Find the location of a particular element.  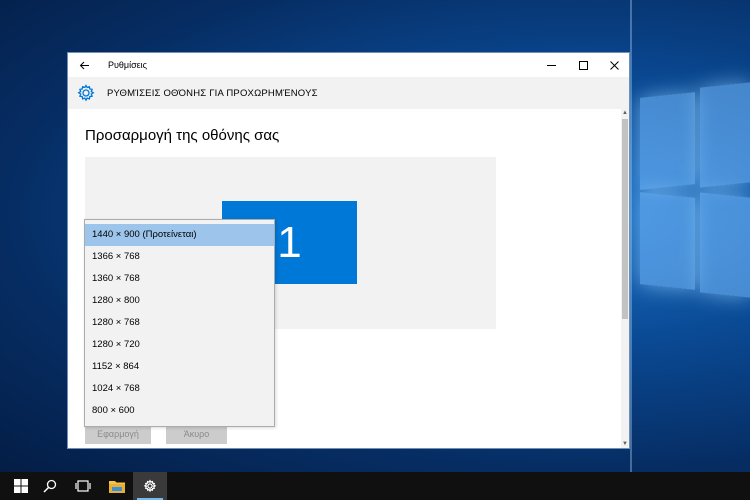

minimize-icon is located at coordinates (551, 65).